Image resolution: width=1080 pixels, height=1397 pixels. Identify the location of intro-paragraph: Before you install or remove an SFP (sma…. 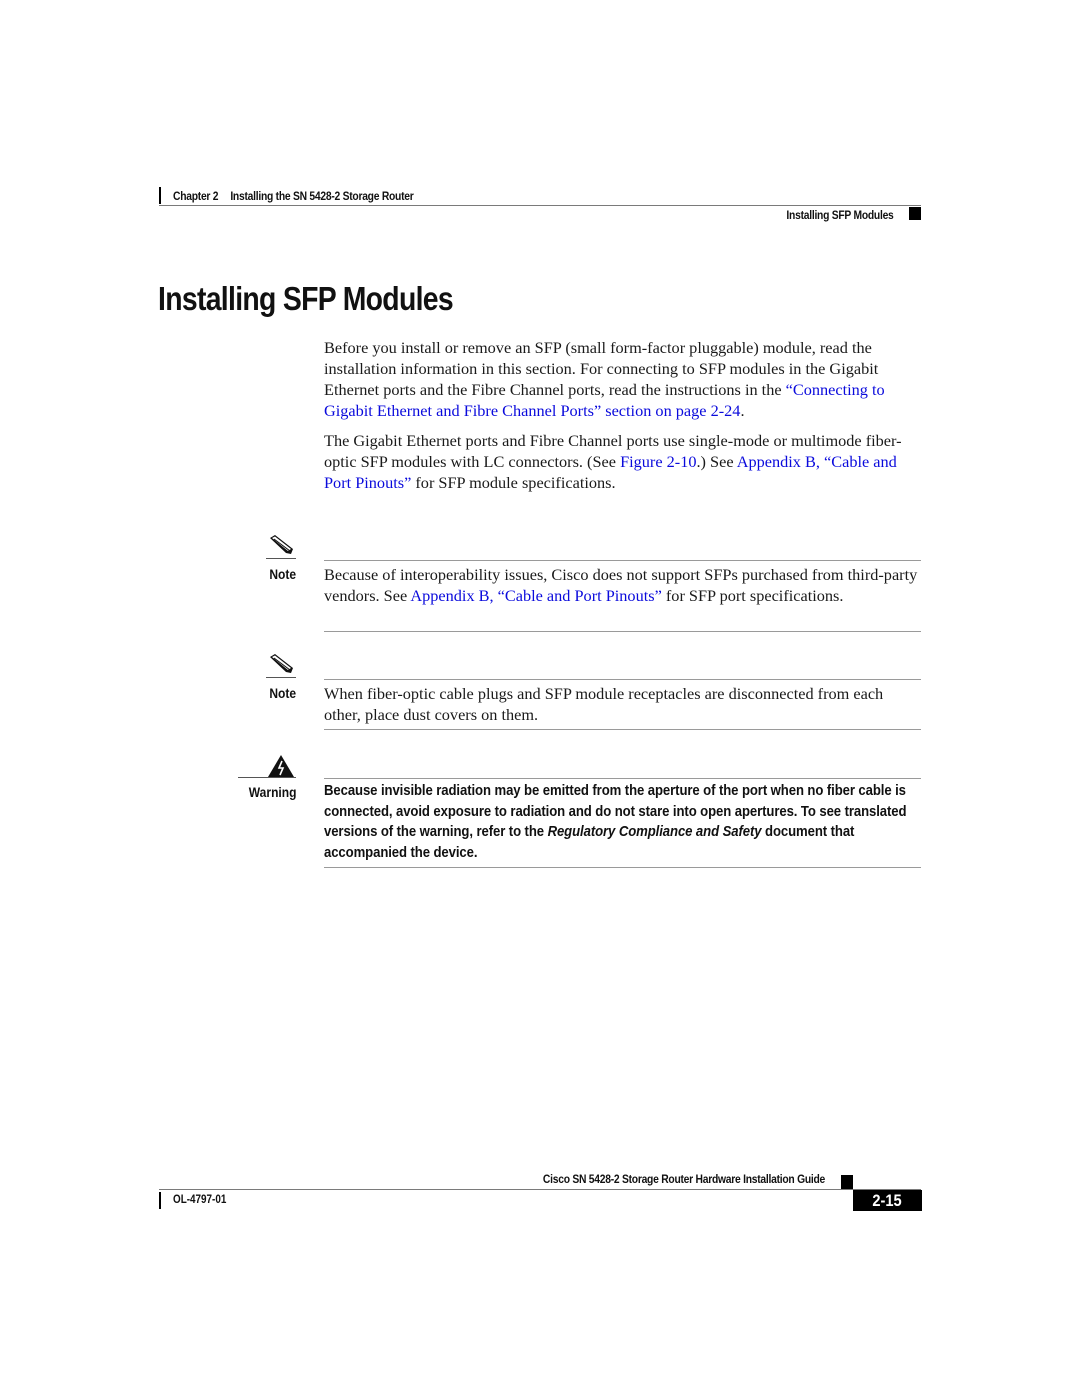
(624, 379).